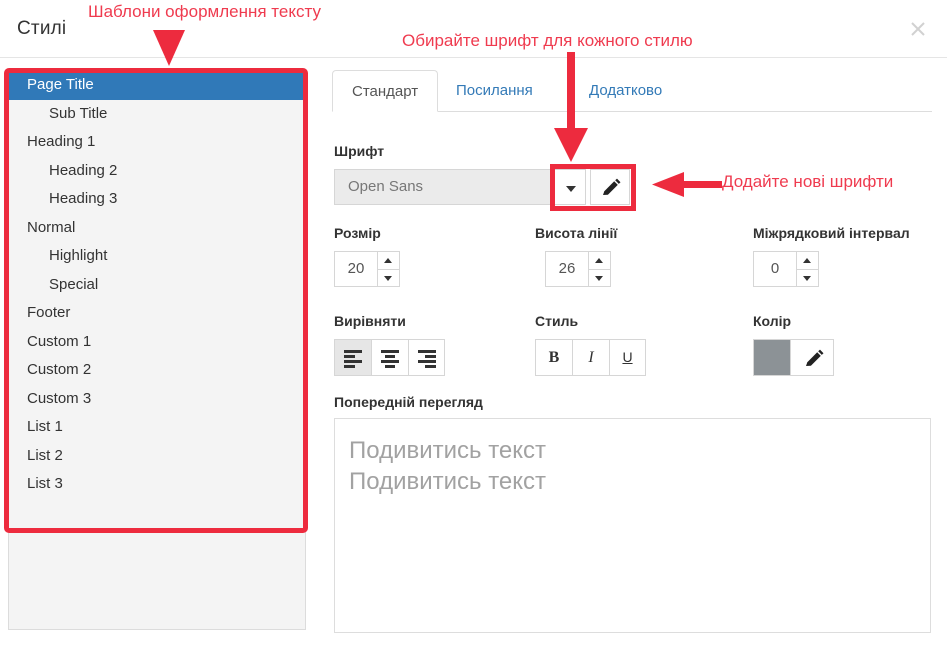  Describe the element at coordinates (808, 181) in the screenshot. I see `annotation-add-fonts-text: Додайте нові шрифти` at that location.